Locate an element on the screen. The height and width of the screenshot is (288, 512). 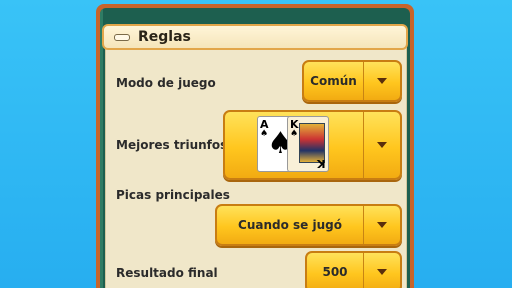
final-score-label: Resultado final is located at coordinates (167, 273).